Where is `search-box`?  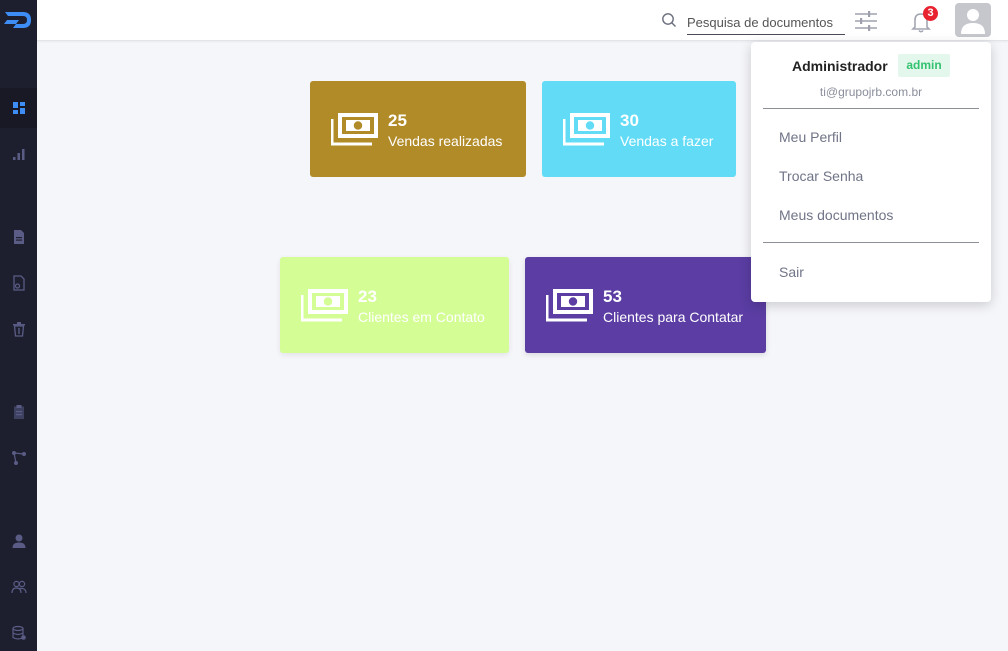
search-box is located at coordinates (753, 22).